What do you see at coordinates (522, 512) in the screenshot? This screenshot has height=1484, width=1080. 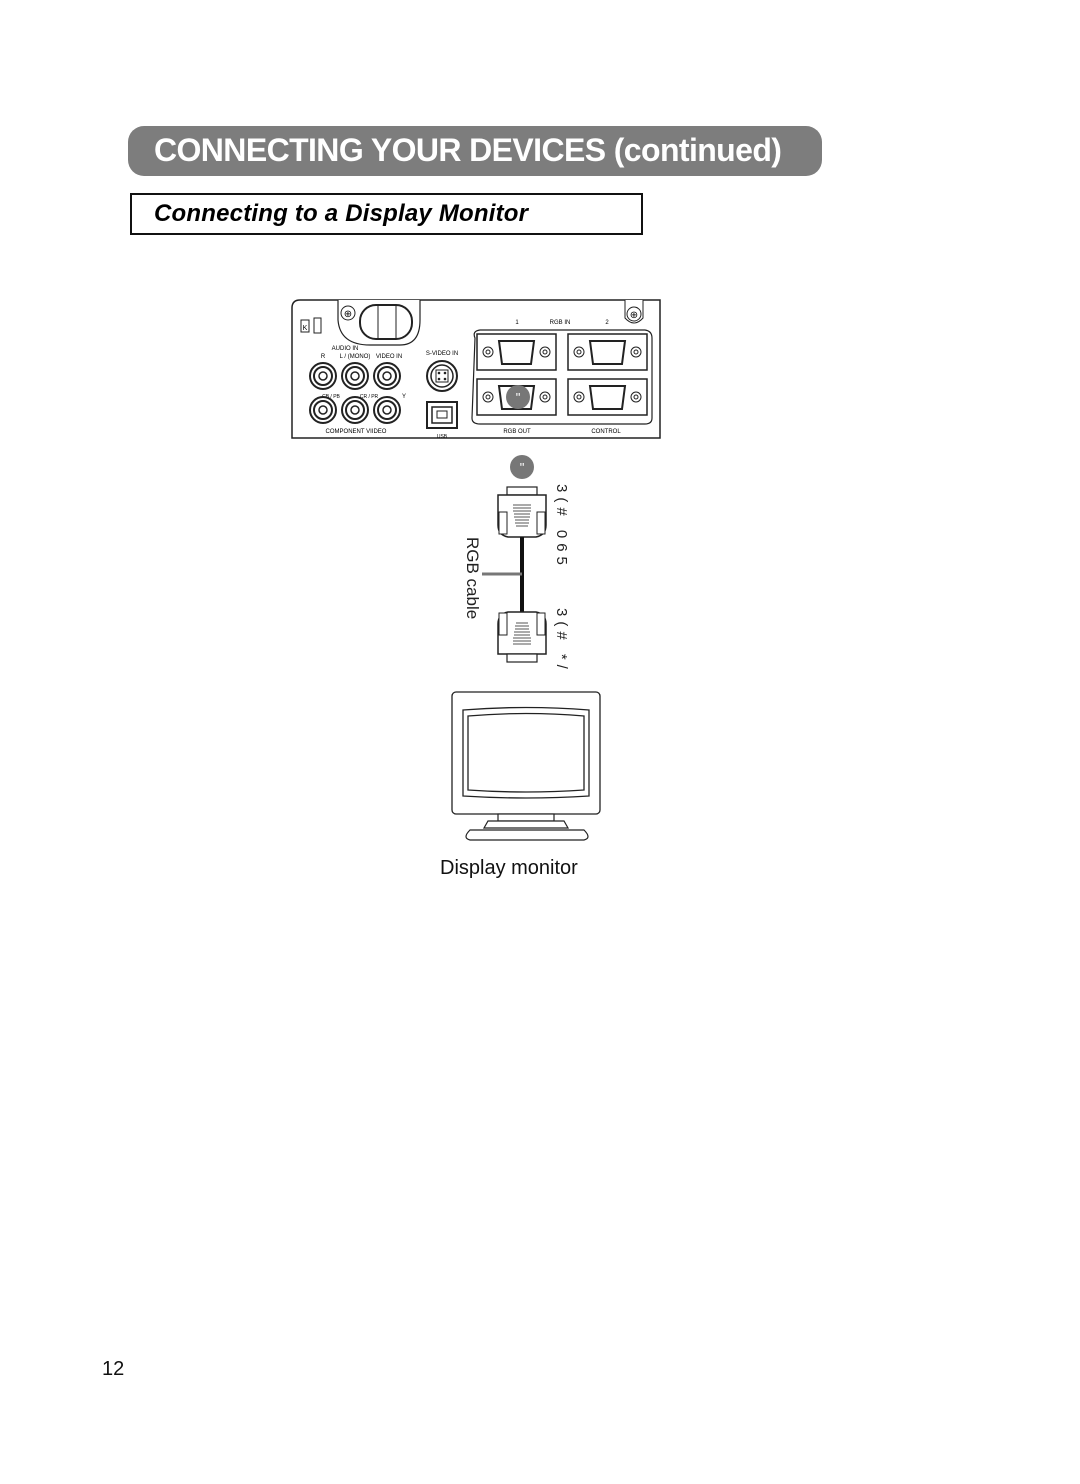 I see `vga-plug-top` at bounding box center [522, 512].